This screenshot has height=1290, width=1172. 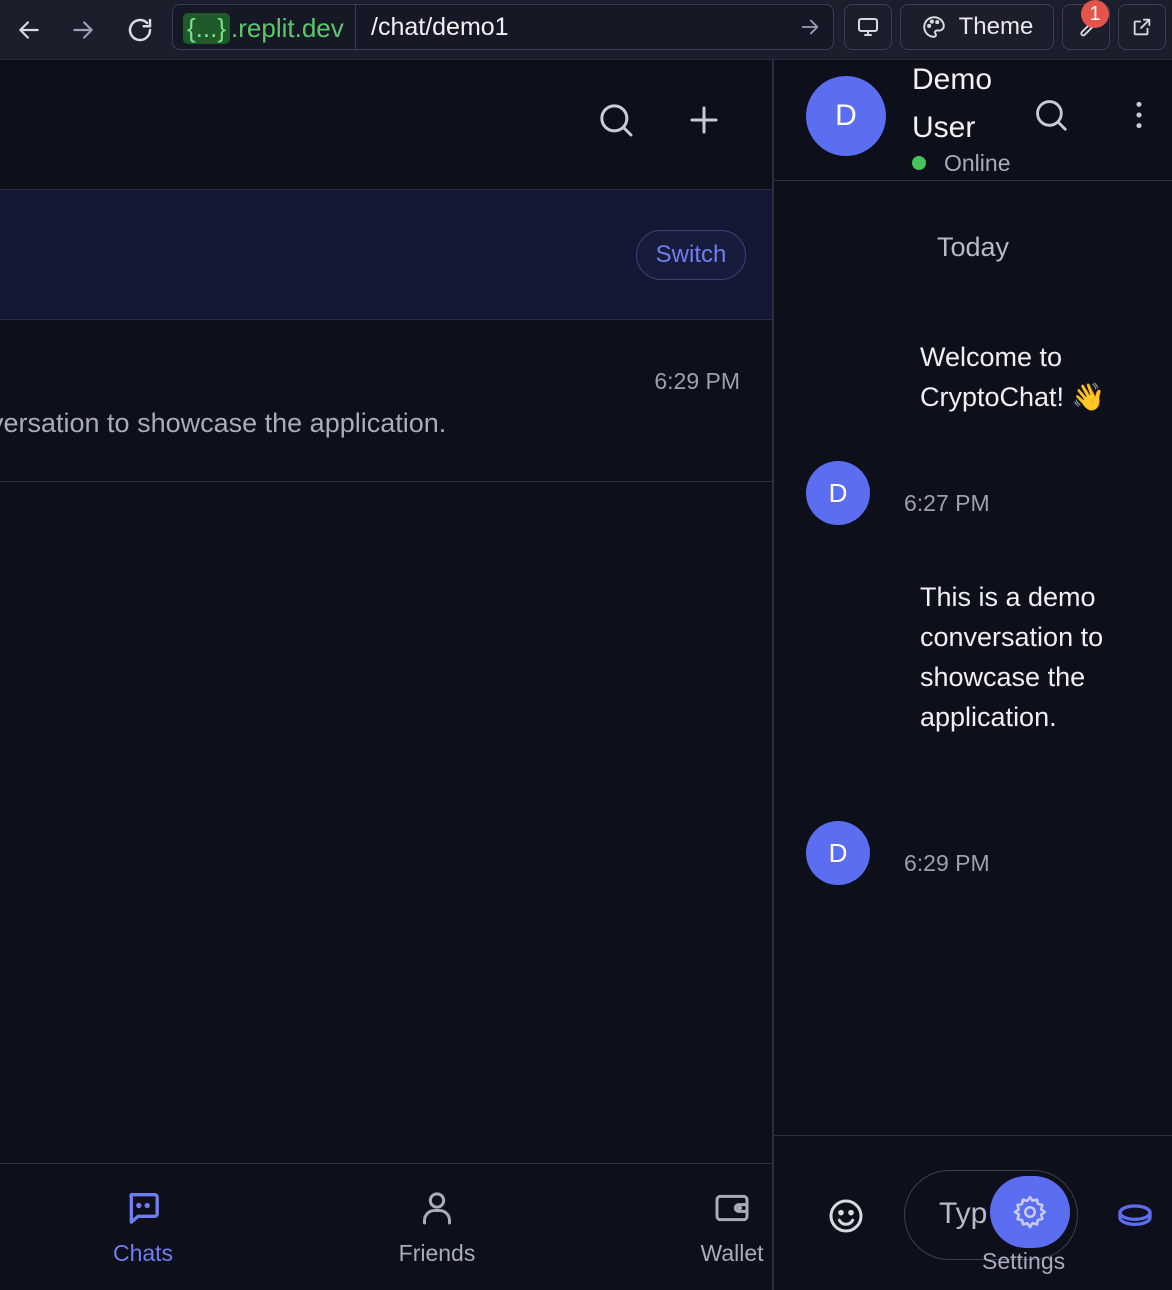 I want to click on account-banner: Switch, so click(x=386, y=255).